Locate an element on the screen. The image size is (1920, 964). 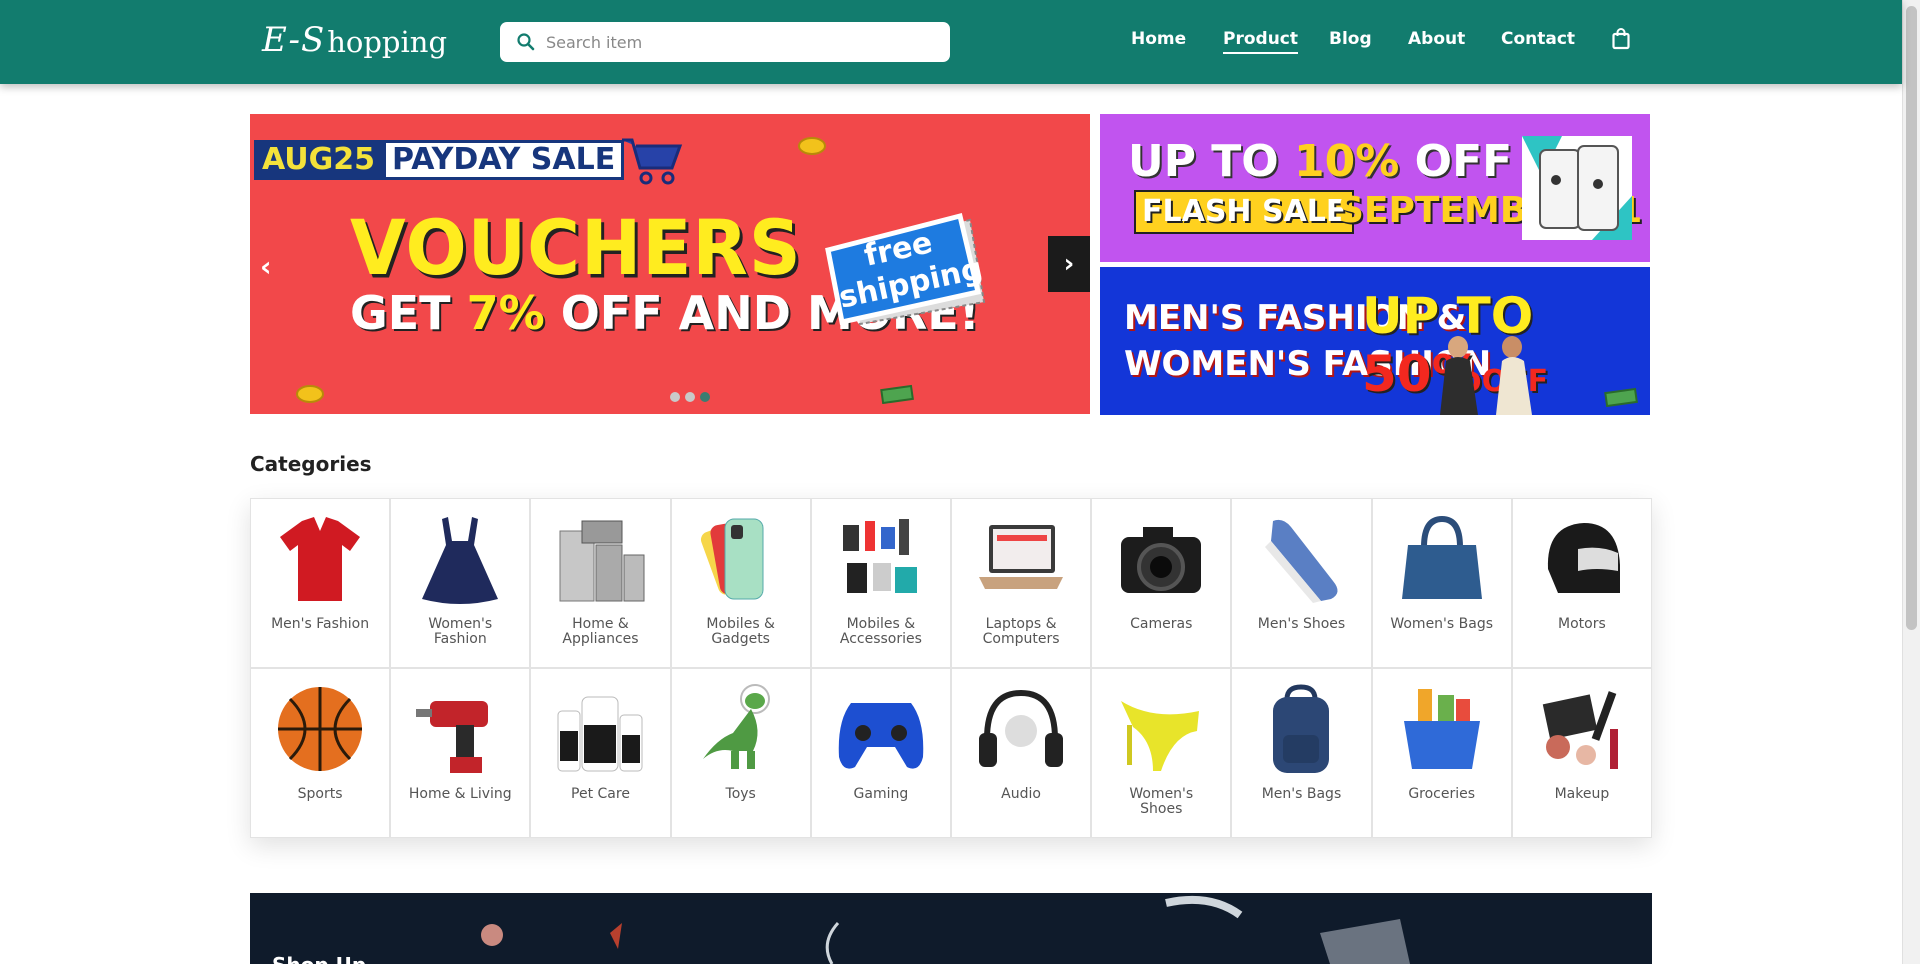
category-label: Mobiles & Gadgets is located at coordinates (740, 631).